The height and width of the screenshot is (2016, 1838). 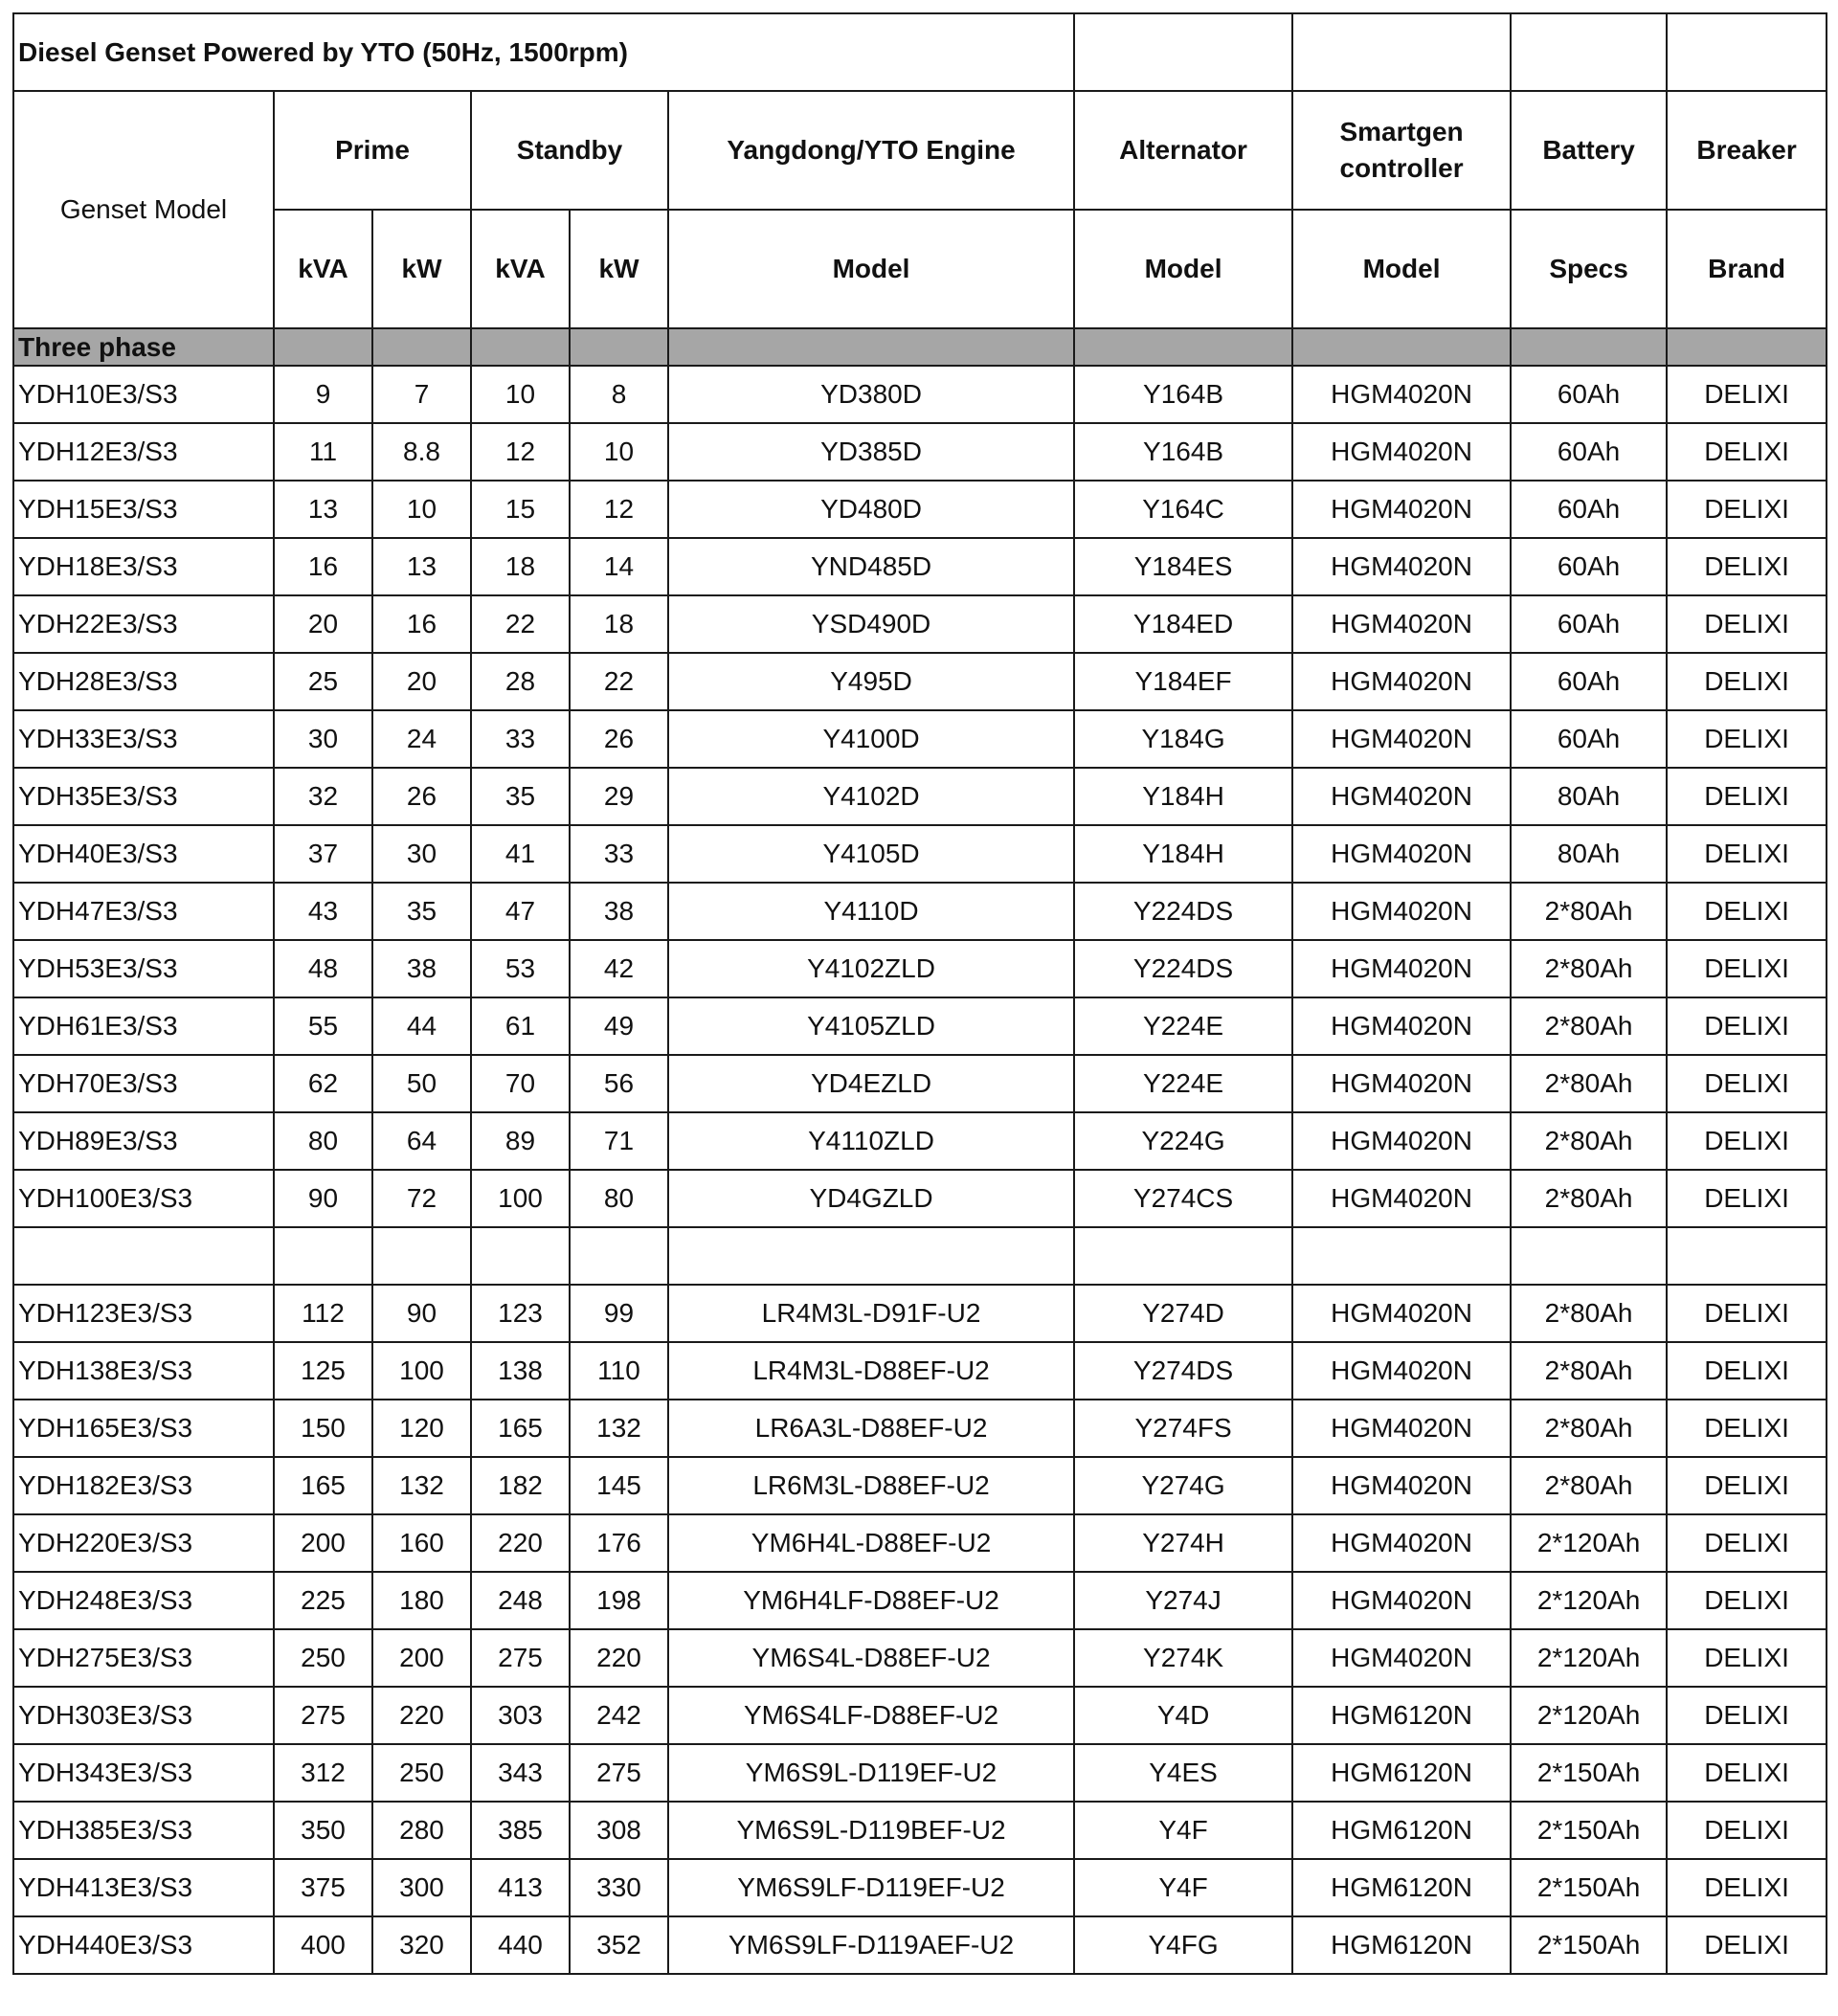 What do you see at coordinates (323, 1429) in the screenshot?
I see `cell-prime-kva: 150` at bounding box center [323, 1429].